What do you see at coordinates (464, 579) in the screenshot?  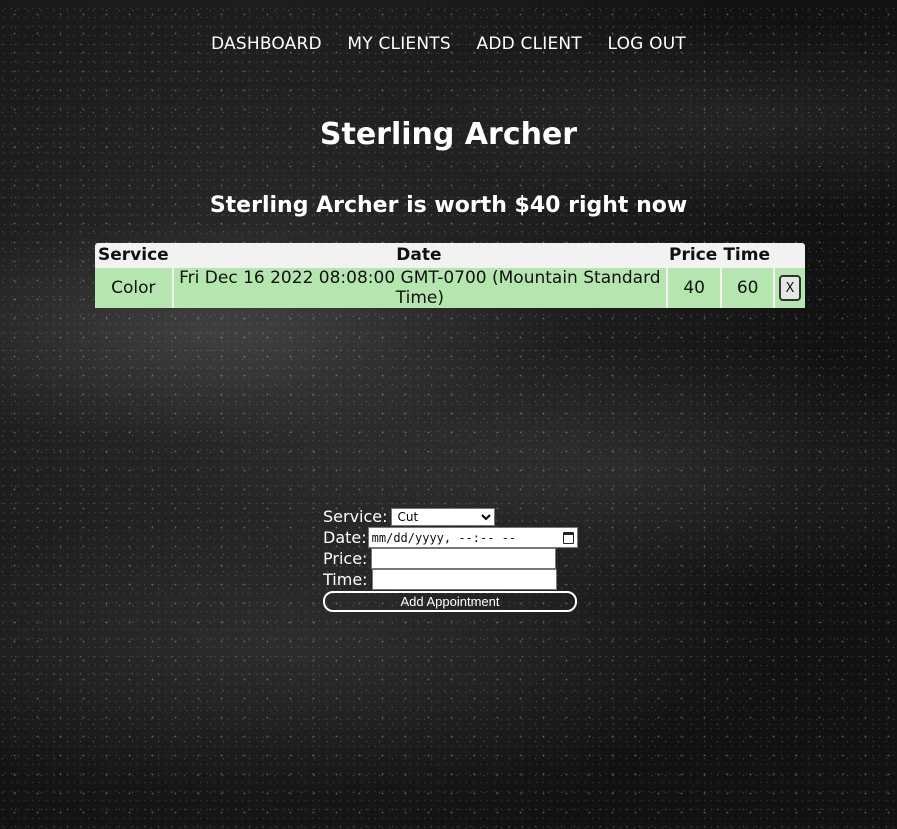 I see `time-input` at bounding box center [464, 579].